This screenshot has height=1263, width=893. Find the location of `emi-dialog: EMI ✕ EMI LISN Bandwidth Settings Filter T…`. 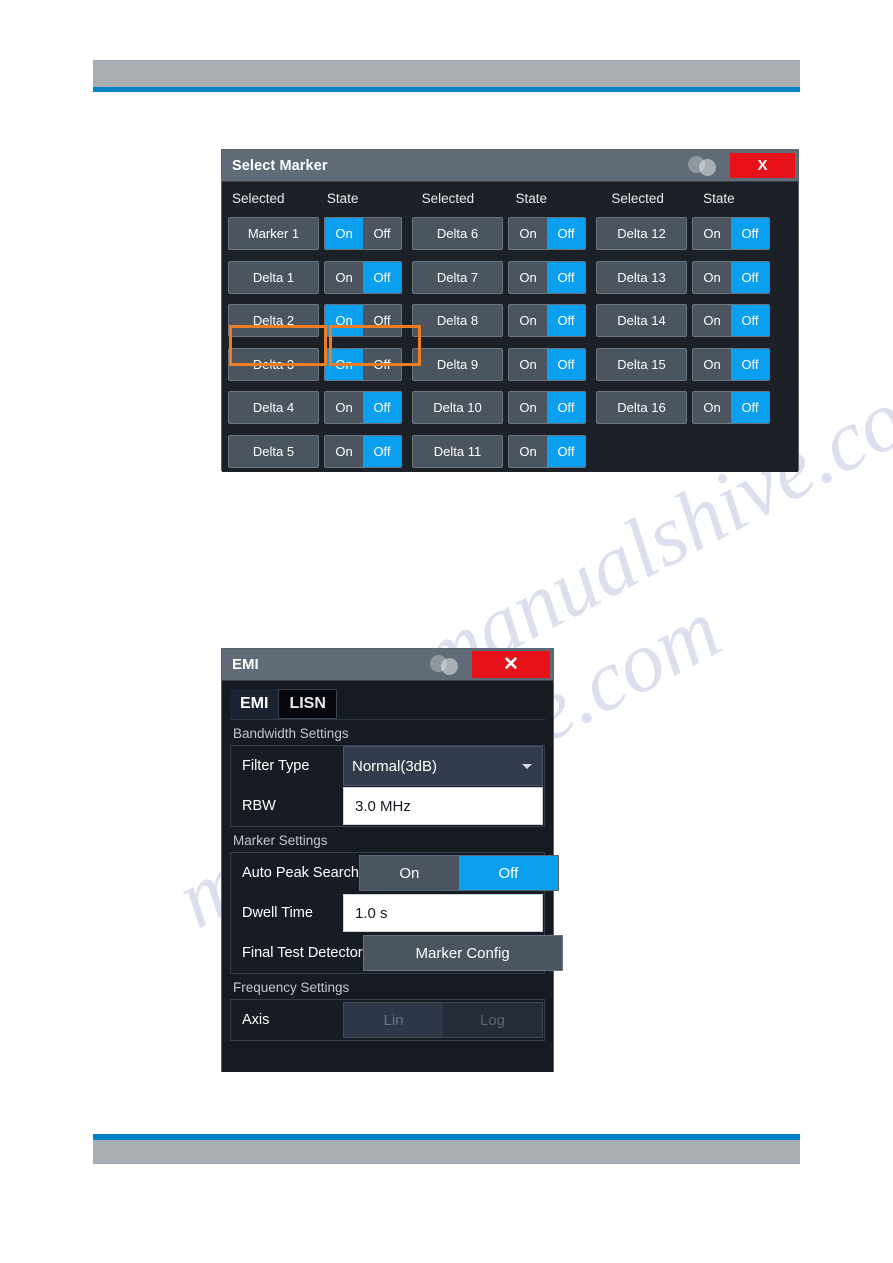

emi-dialog: EMI ✕ EMI LISN Bandwidth Settings Filter T… is located at coordinates (392, 860).